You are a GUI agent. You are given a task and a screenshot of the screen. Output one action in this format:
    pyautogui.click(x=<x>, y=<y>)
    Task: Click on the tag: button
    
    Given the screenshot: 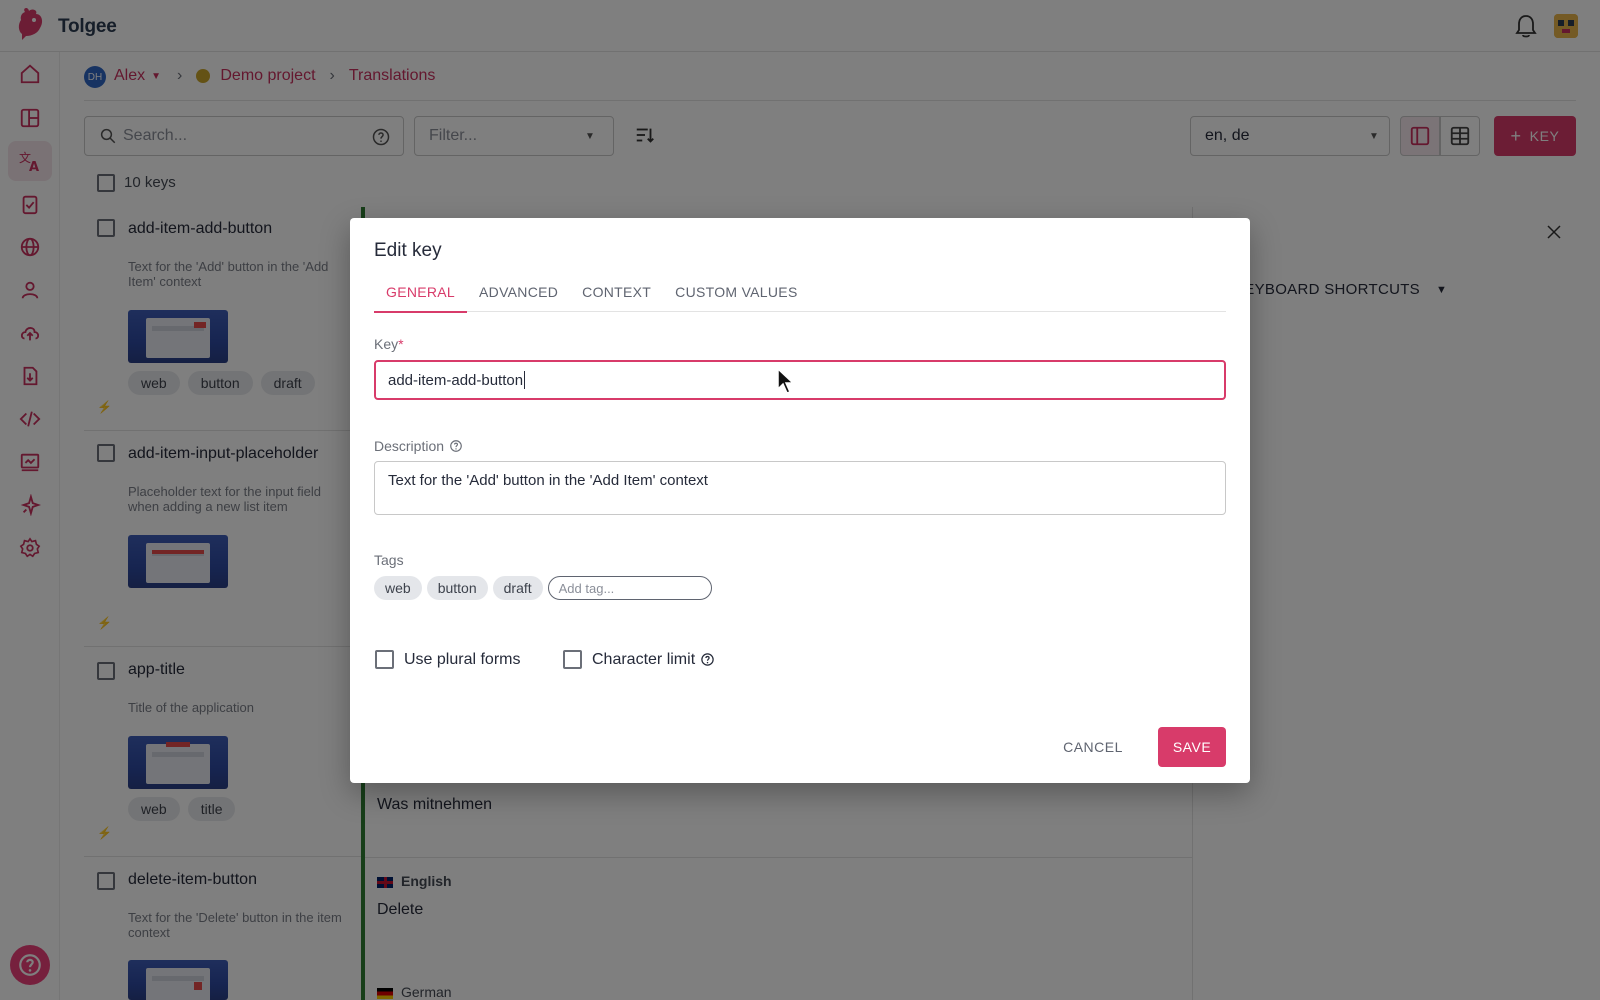 What is the action you would take?
    pyautogui.click(x=457, y=588)
    